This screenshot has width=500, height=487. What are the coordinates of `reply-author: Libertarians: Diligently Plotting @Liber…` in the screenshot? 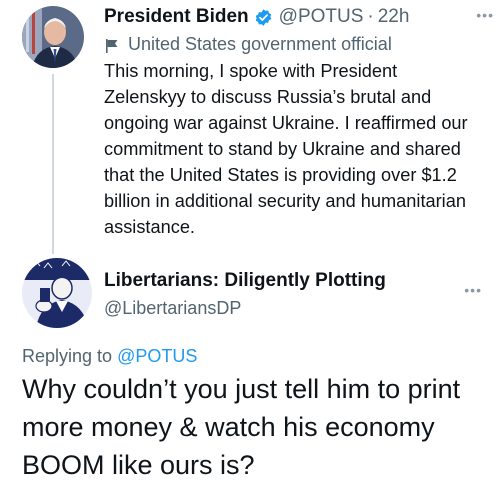 It's located at (294, 294).